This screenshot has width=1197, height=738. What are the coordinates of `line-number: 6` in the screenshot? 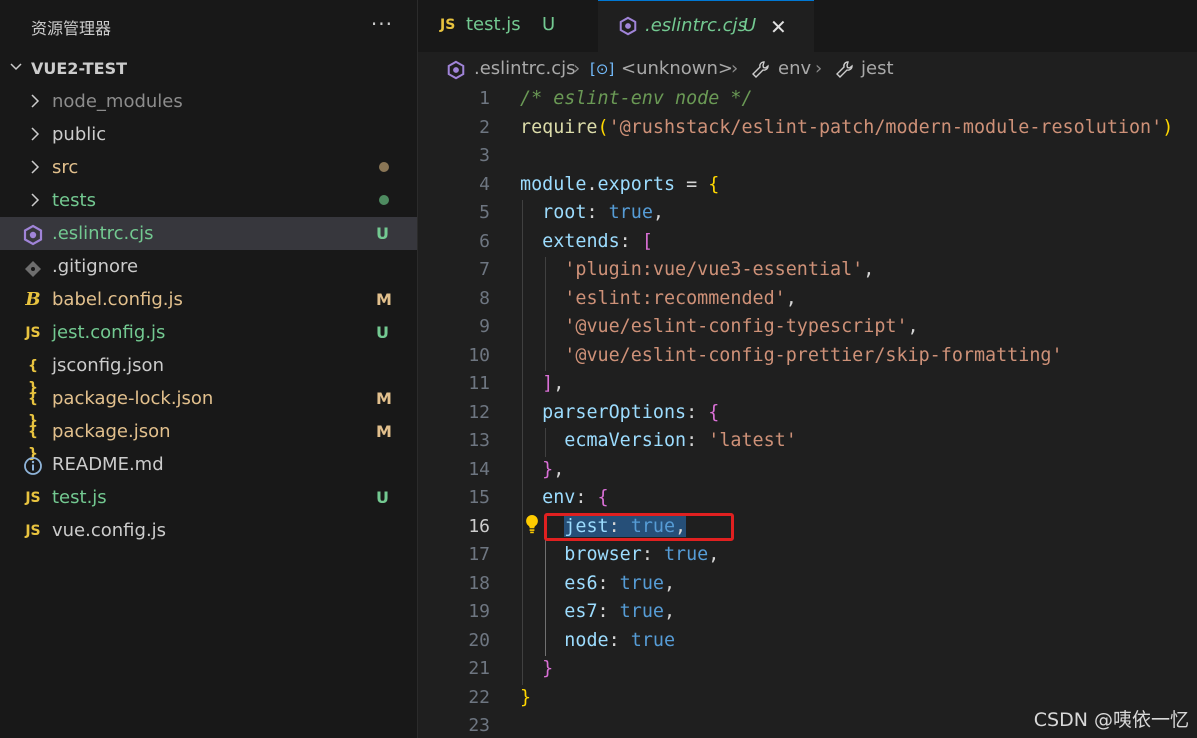 It's located at (484, 241).